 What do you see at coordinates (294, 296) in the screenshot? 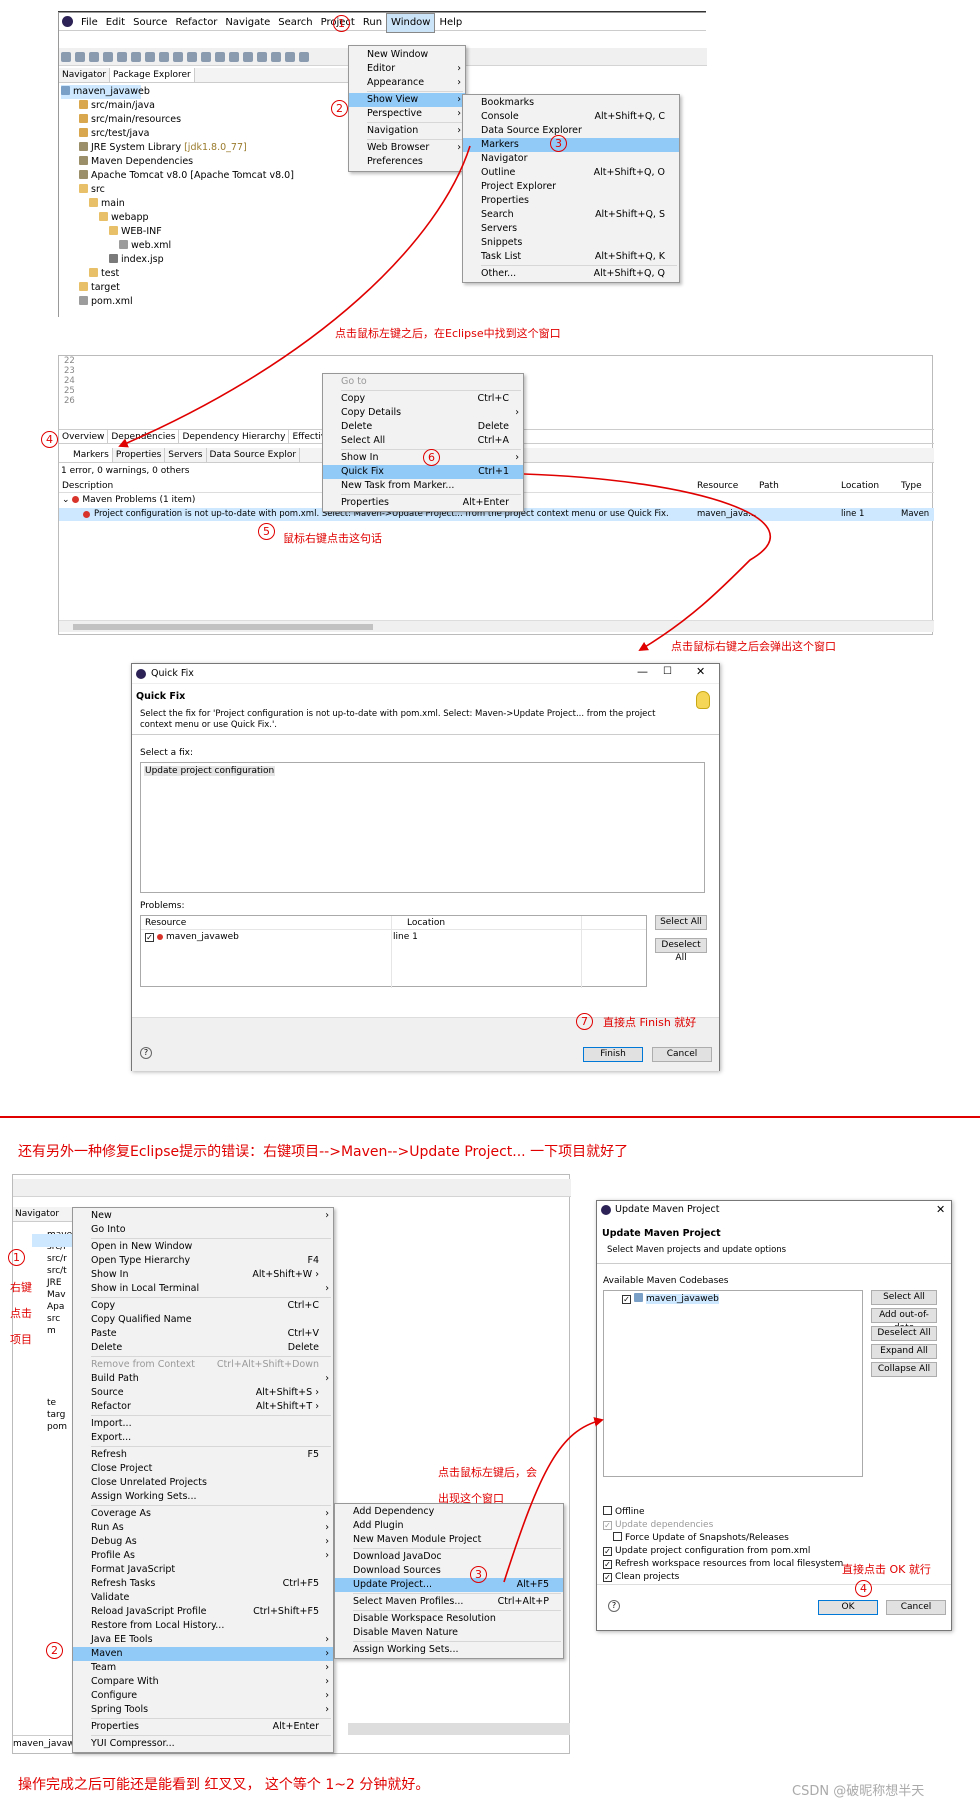
I see `arrow-markers-to-tab` at bounding box center [294, 296].